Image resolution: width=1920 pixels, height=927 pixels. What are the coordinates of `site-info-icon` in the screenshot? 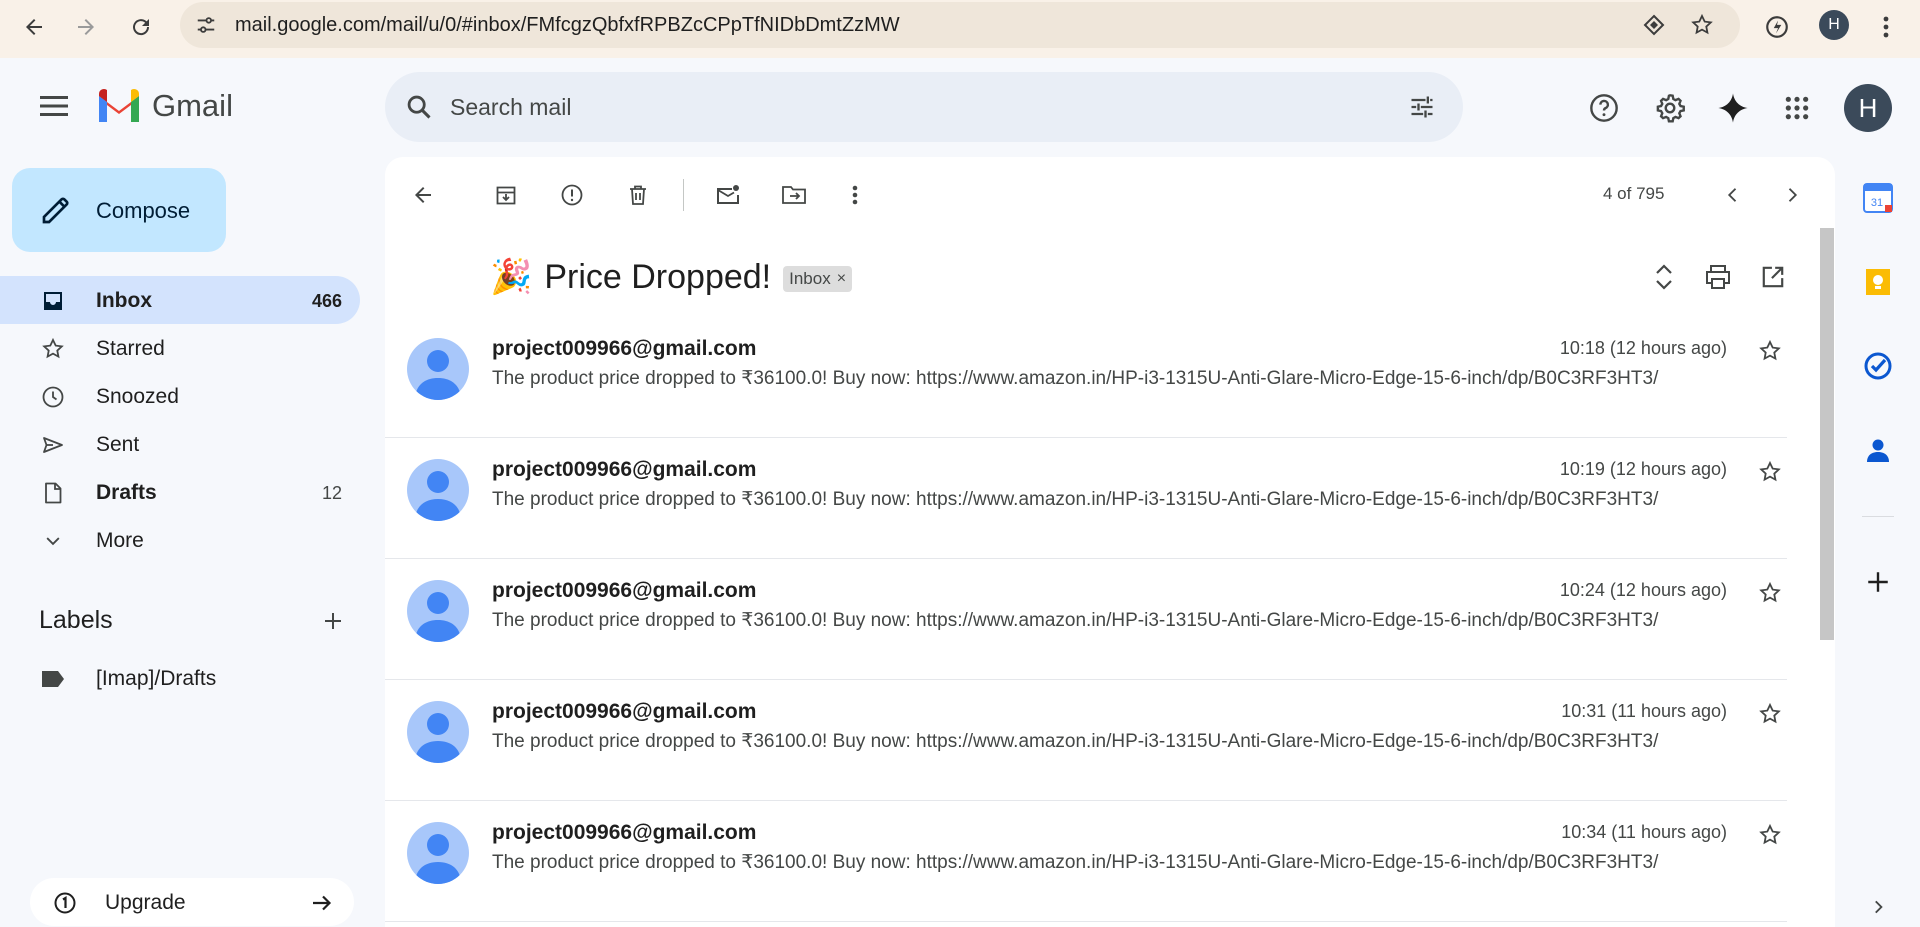 It's located at (206, 25).